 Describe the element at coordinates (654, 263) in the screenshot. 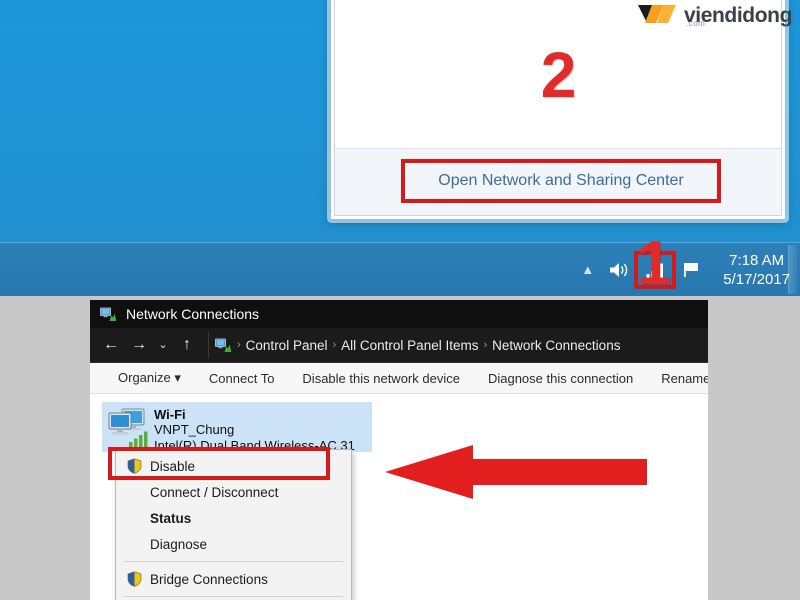

I see `step-1-annotation: 1` at that location.